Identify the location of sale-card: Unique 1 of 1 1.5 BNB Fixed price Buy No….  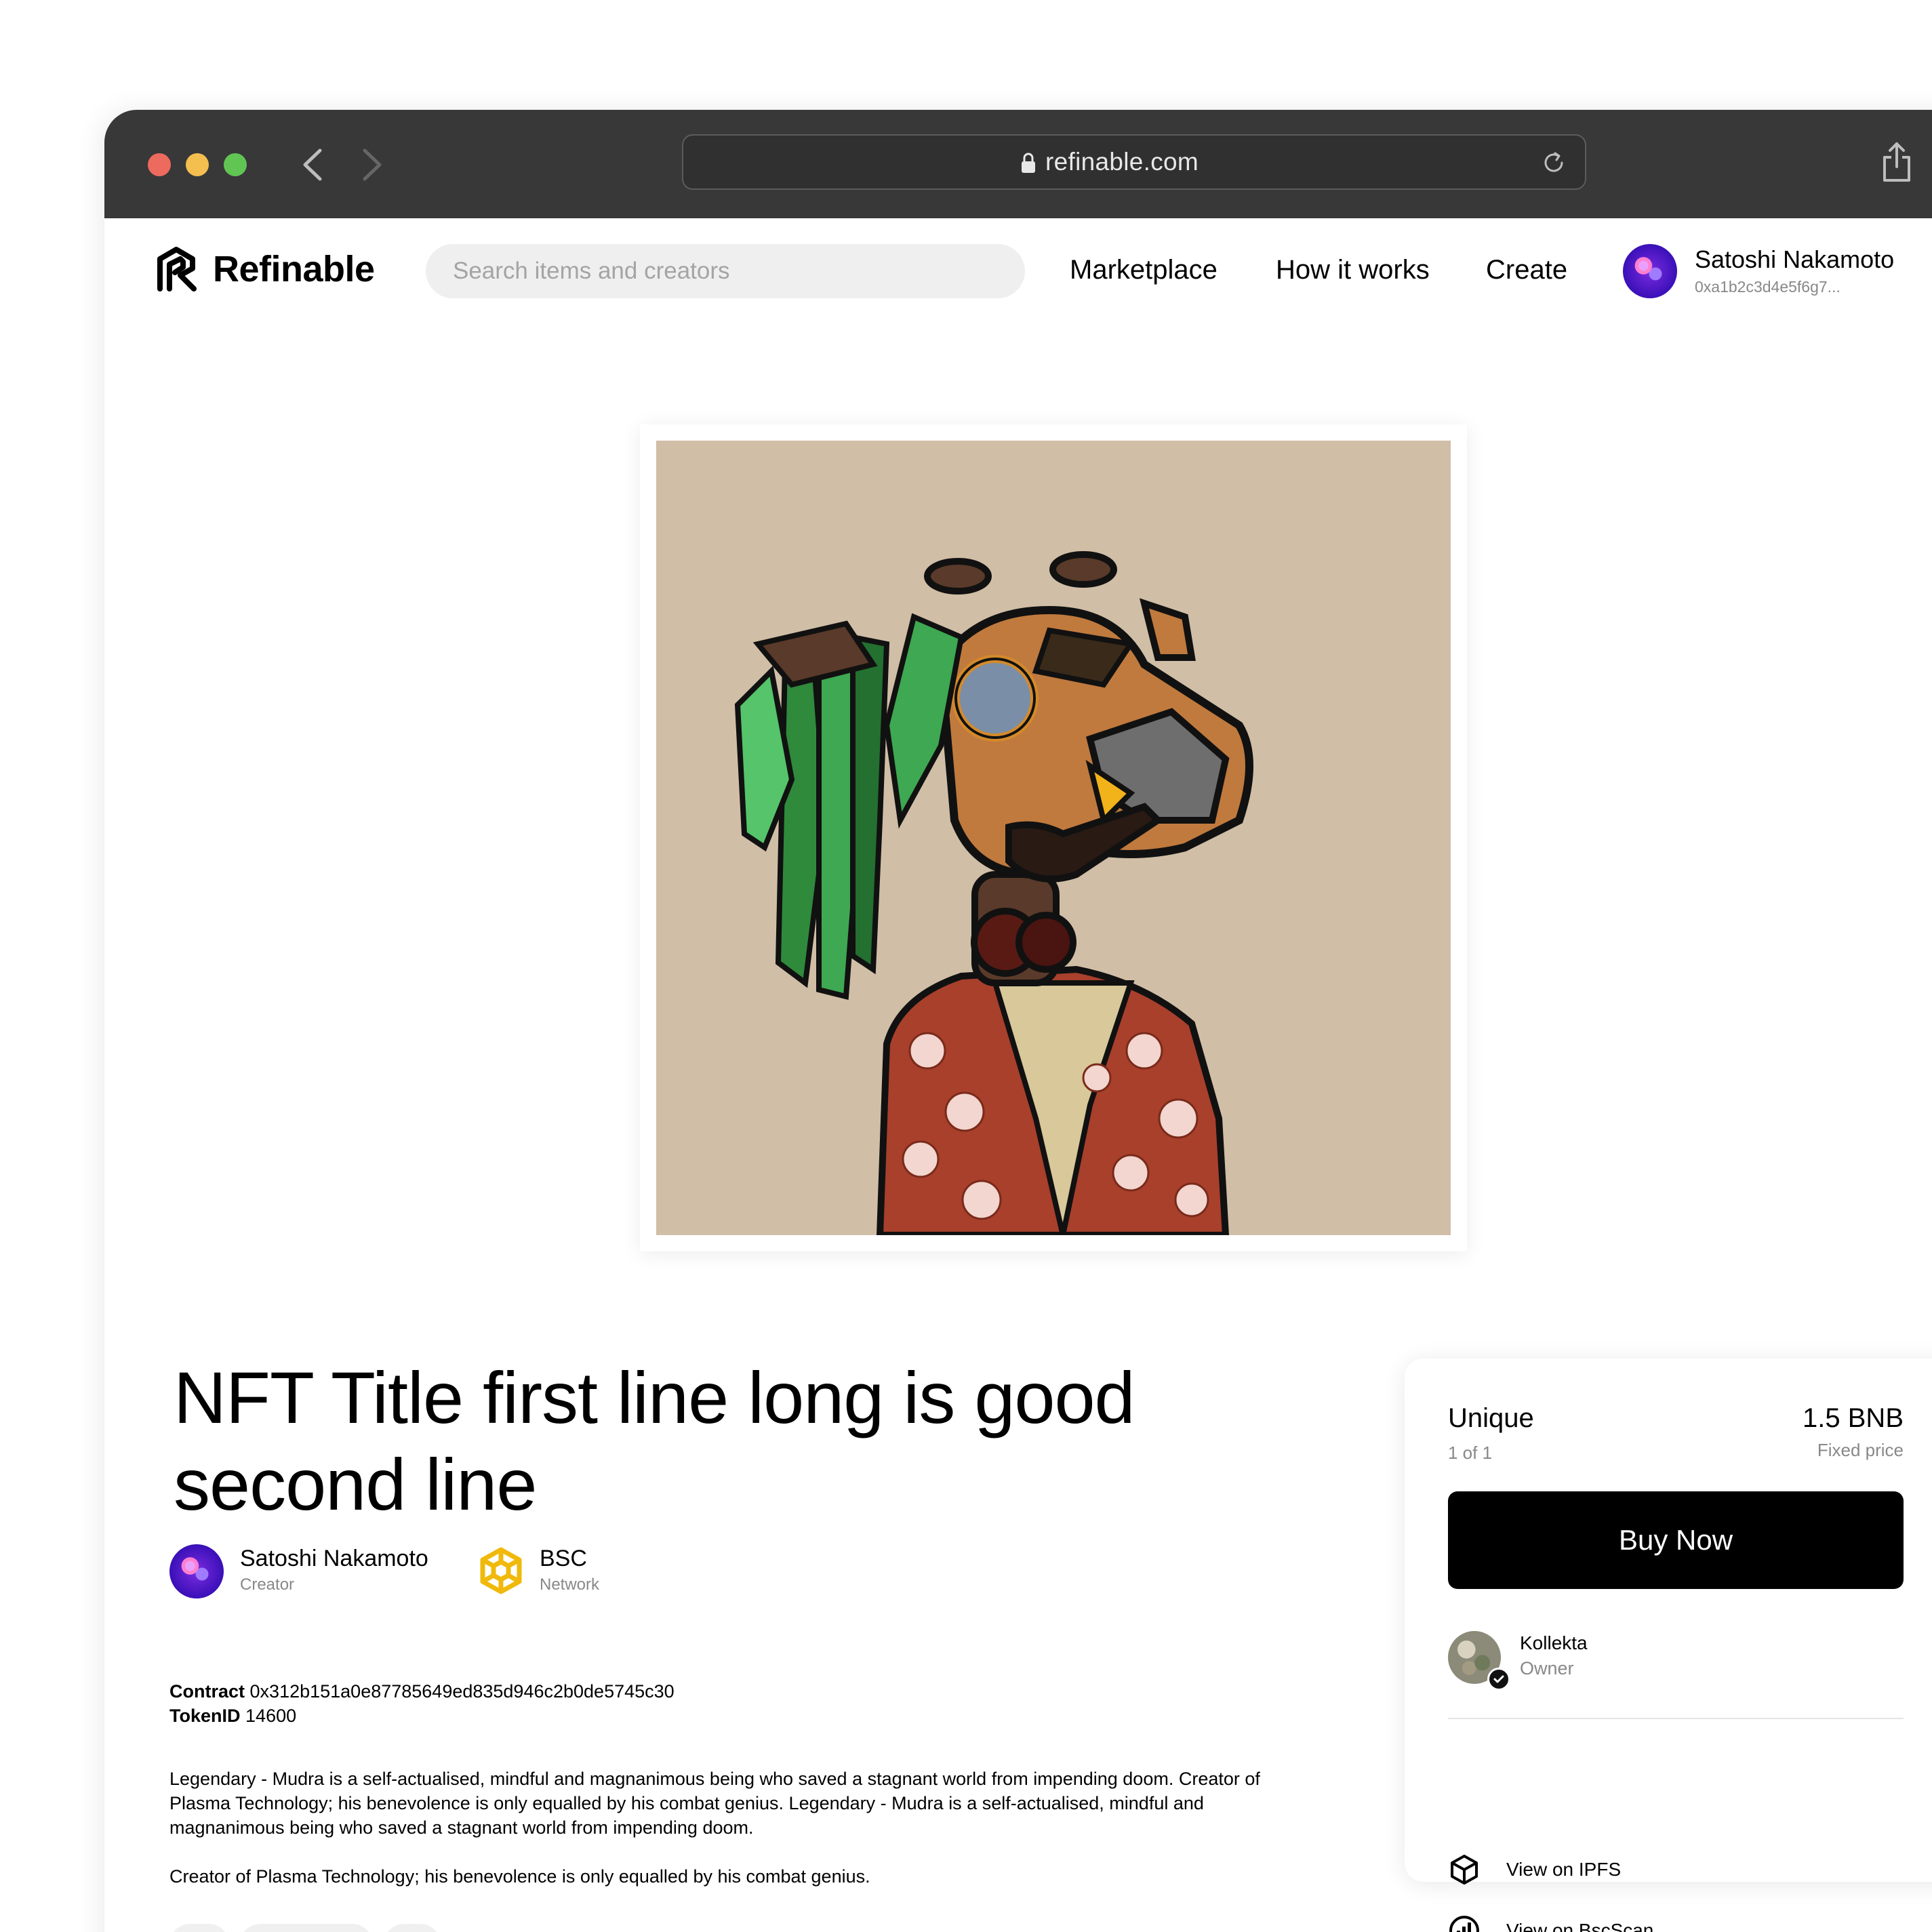
(1668, 1620).